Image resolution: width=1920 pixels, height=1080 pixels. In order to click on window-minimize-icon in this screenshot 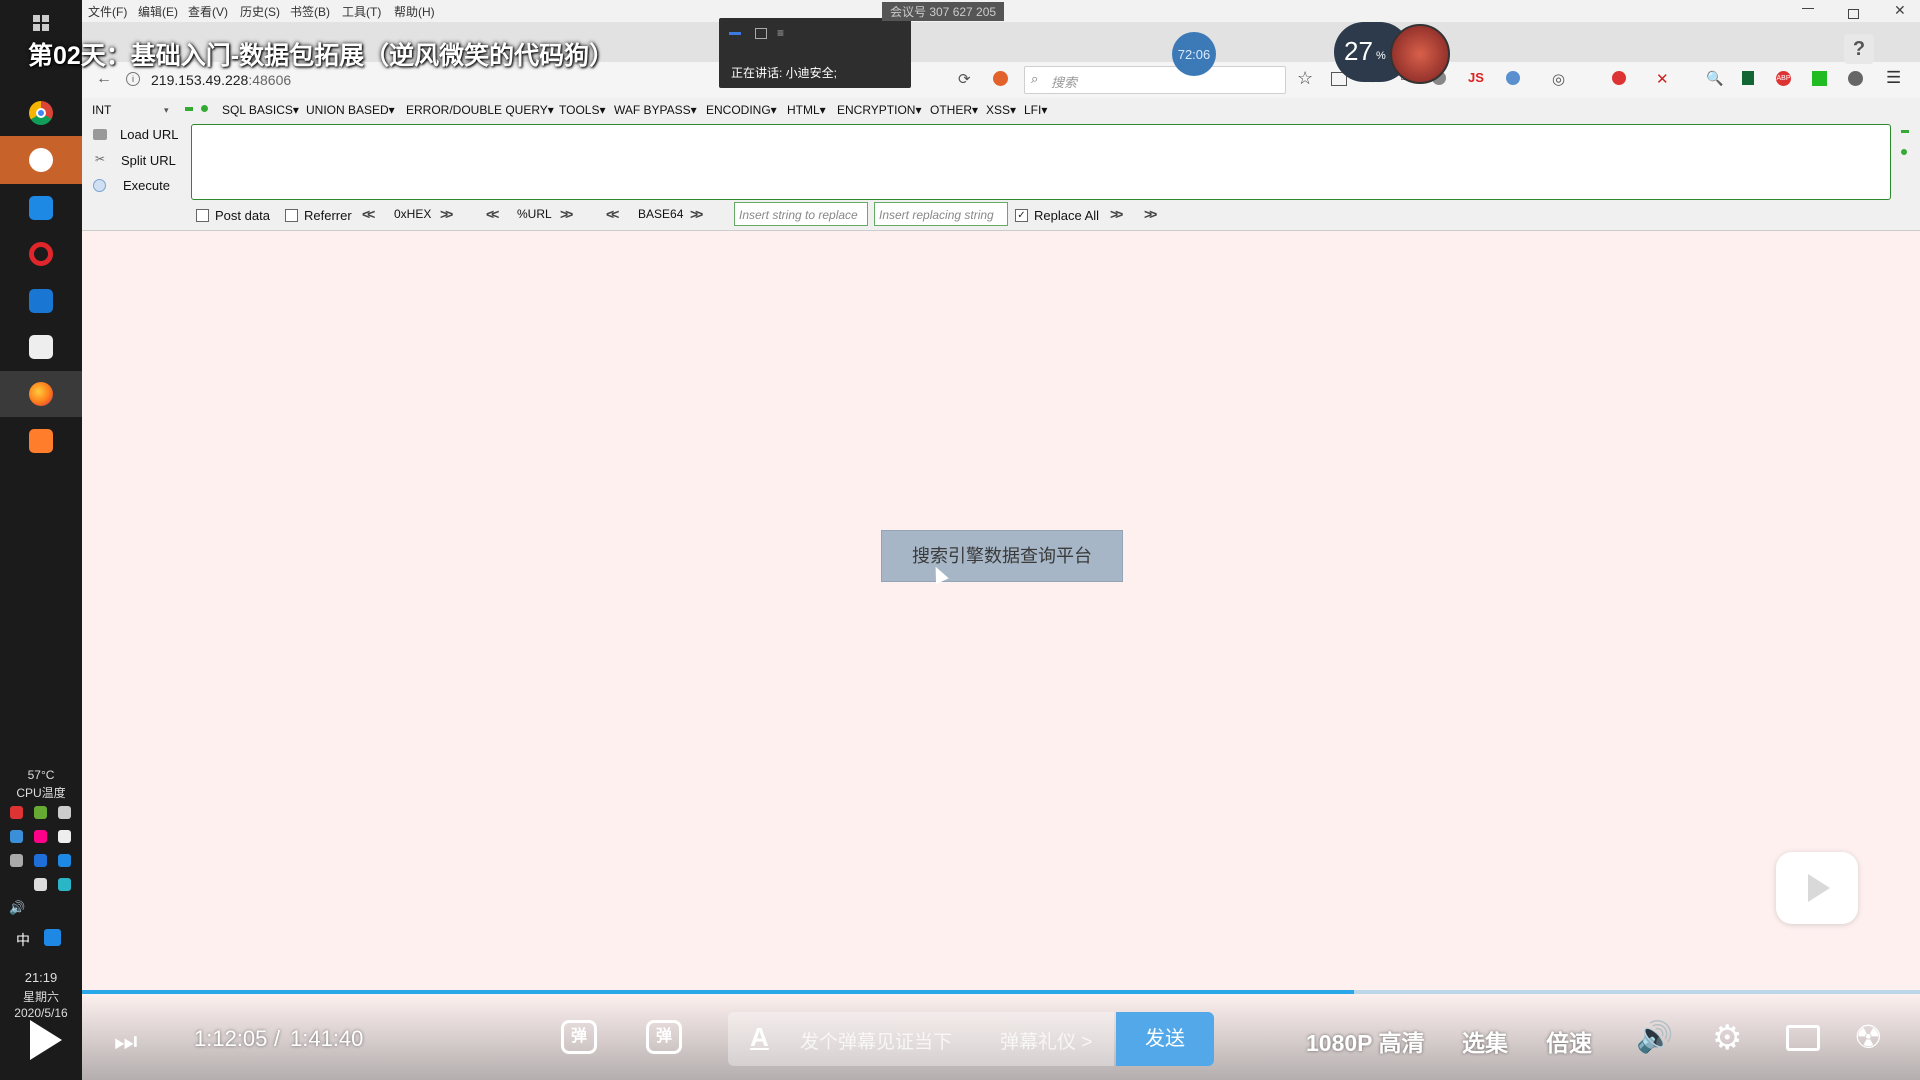, I will do `click(1808, 8)`.